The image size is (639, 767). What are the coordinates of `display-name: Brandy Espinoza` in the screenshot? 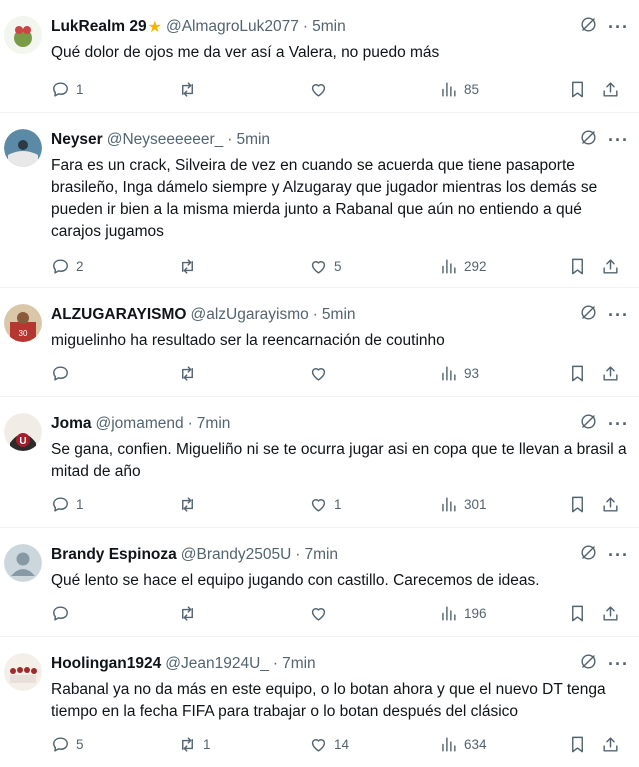 It's located at (114, 555).